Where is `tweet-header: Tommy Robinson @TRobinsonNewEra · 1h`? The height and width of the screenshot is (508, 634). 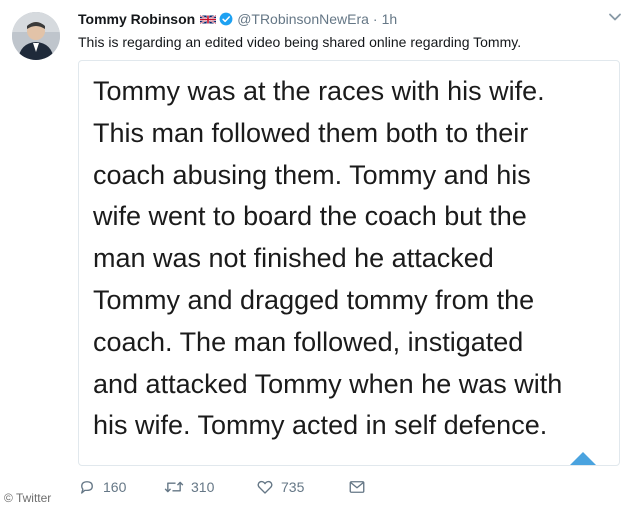
tweet-header: Tommy Robinson @TRobinsonNewEra · 1h is located at coordinates (350, 20).